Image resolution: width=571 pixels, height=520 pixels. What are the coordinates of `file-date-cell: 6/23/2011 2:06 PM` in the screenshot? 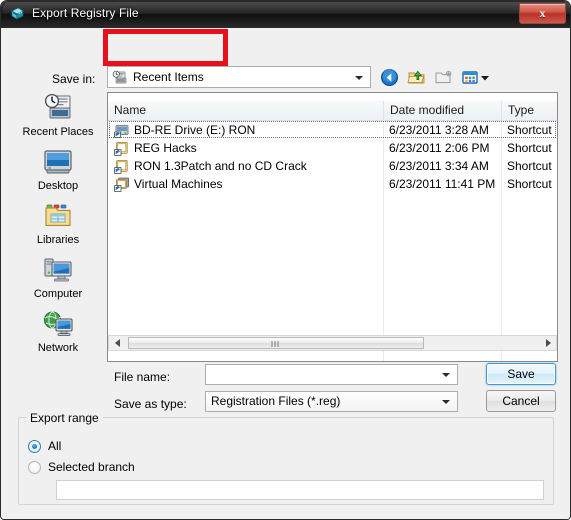 It's located at (439, 148).